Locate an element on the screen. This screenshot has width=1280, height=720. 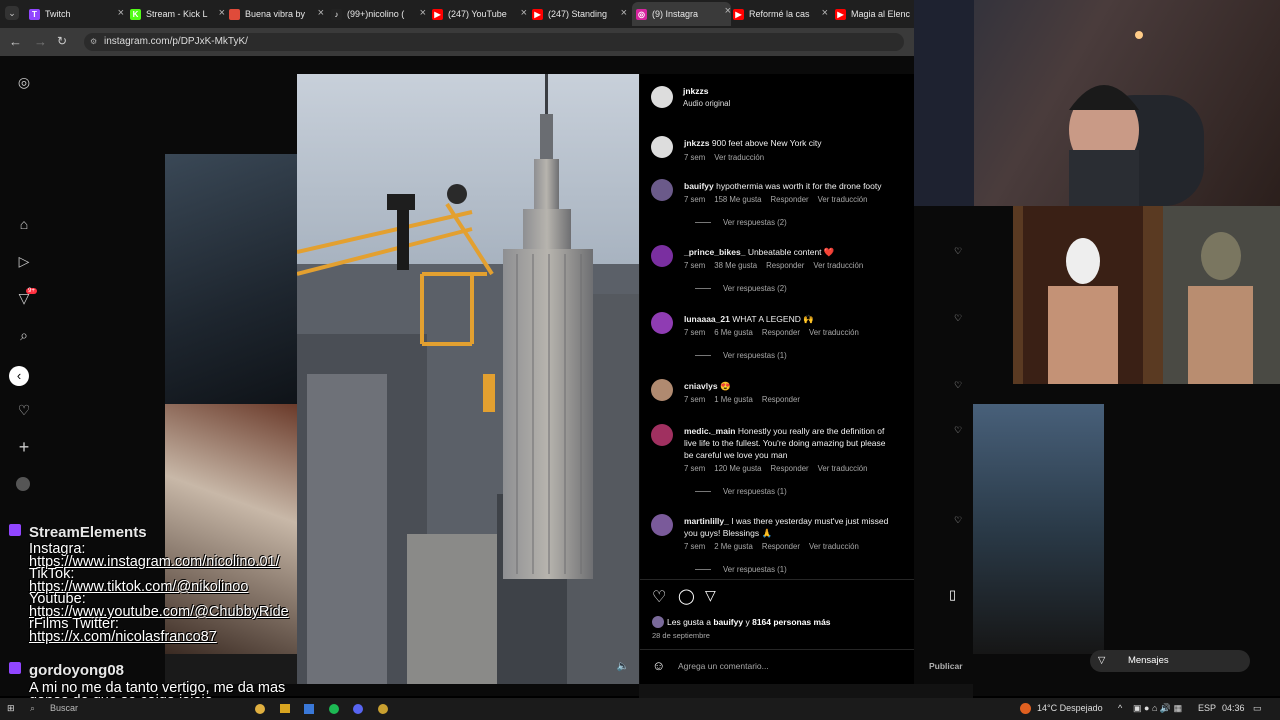
forward-icon: → is located at coordinates (40, 41).